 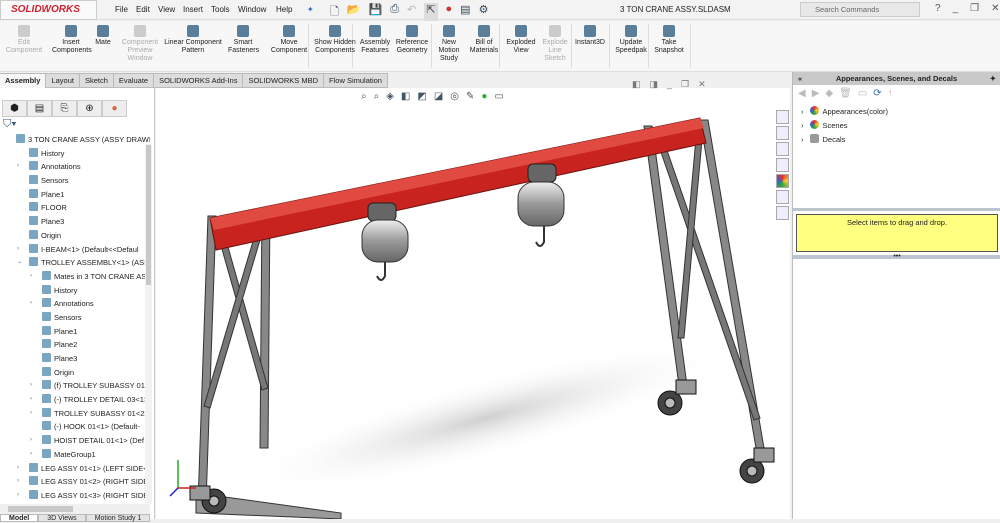 I want to click on update-speedpak-button: Update Speedpak, so click(x=631, y=40).